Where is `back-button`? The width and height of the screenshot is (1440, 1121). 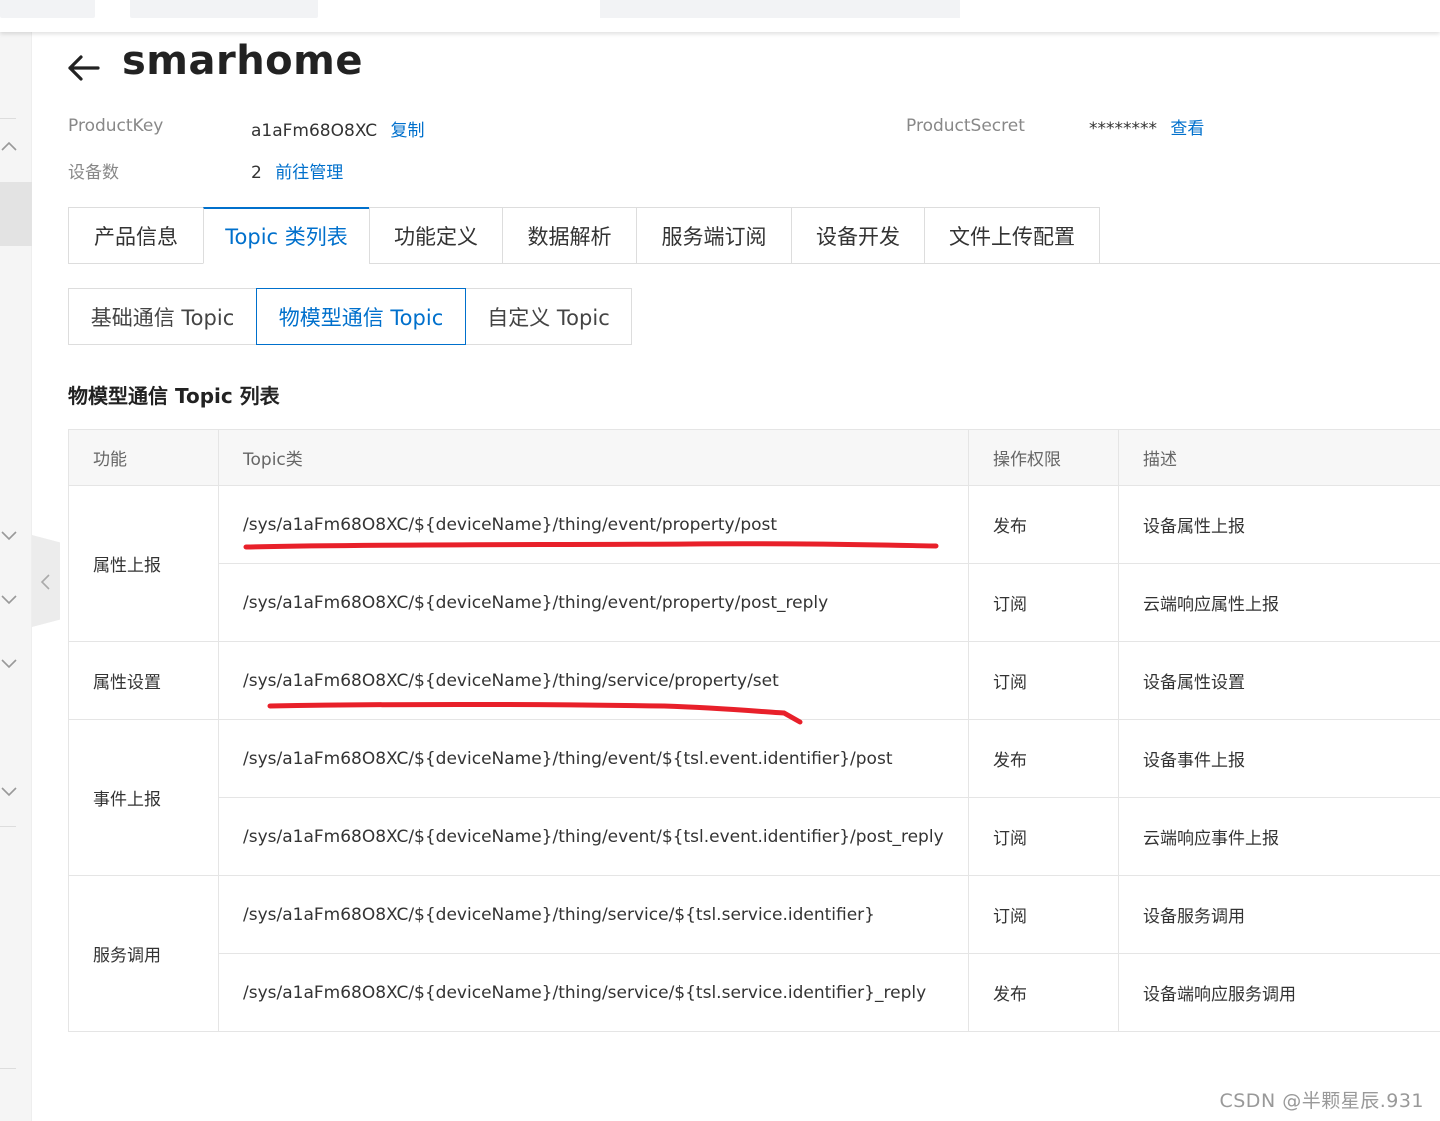
back-button is located at coordinates (83, 67).